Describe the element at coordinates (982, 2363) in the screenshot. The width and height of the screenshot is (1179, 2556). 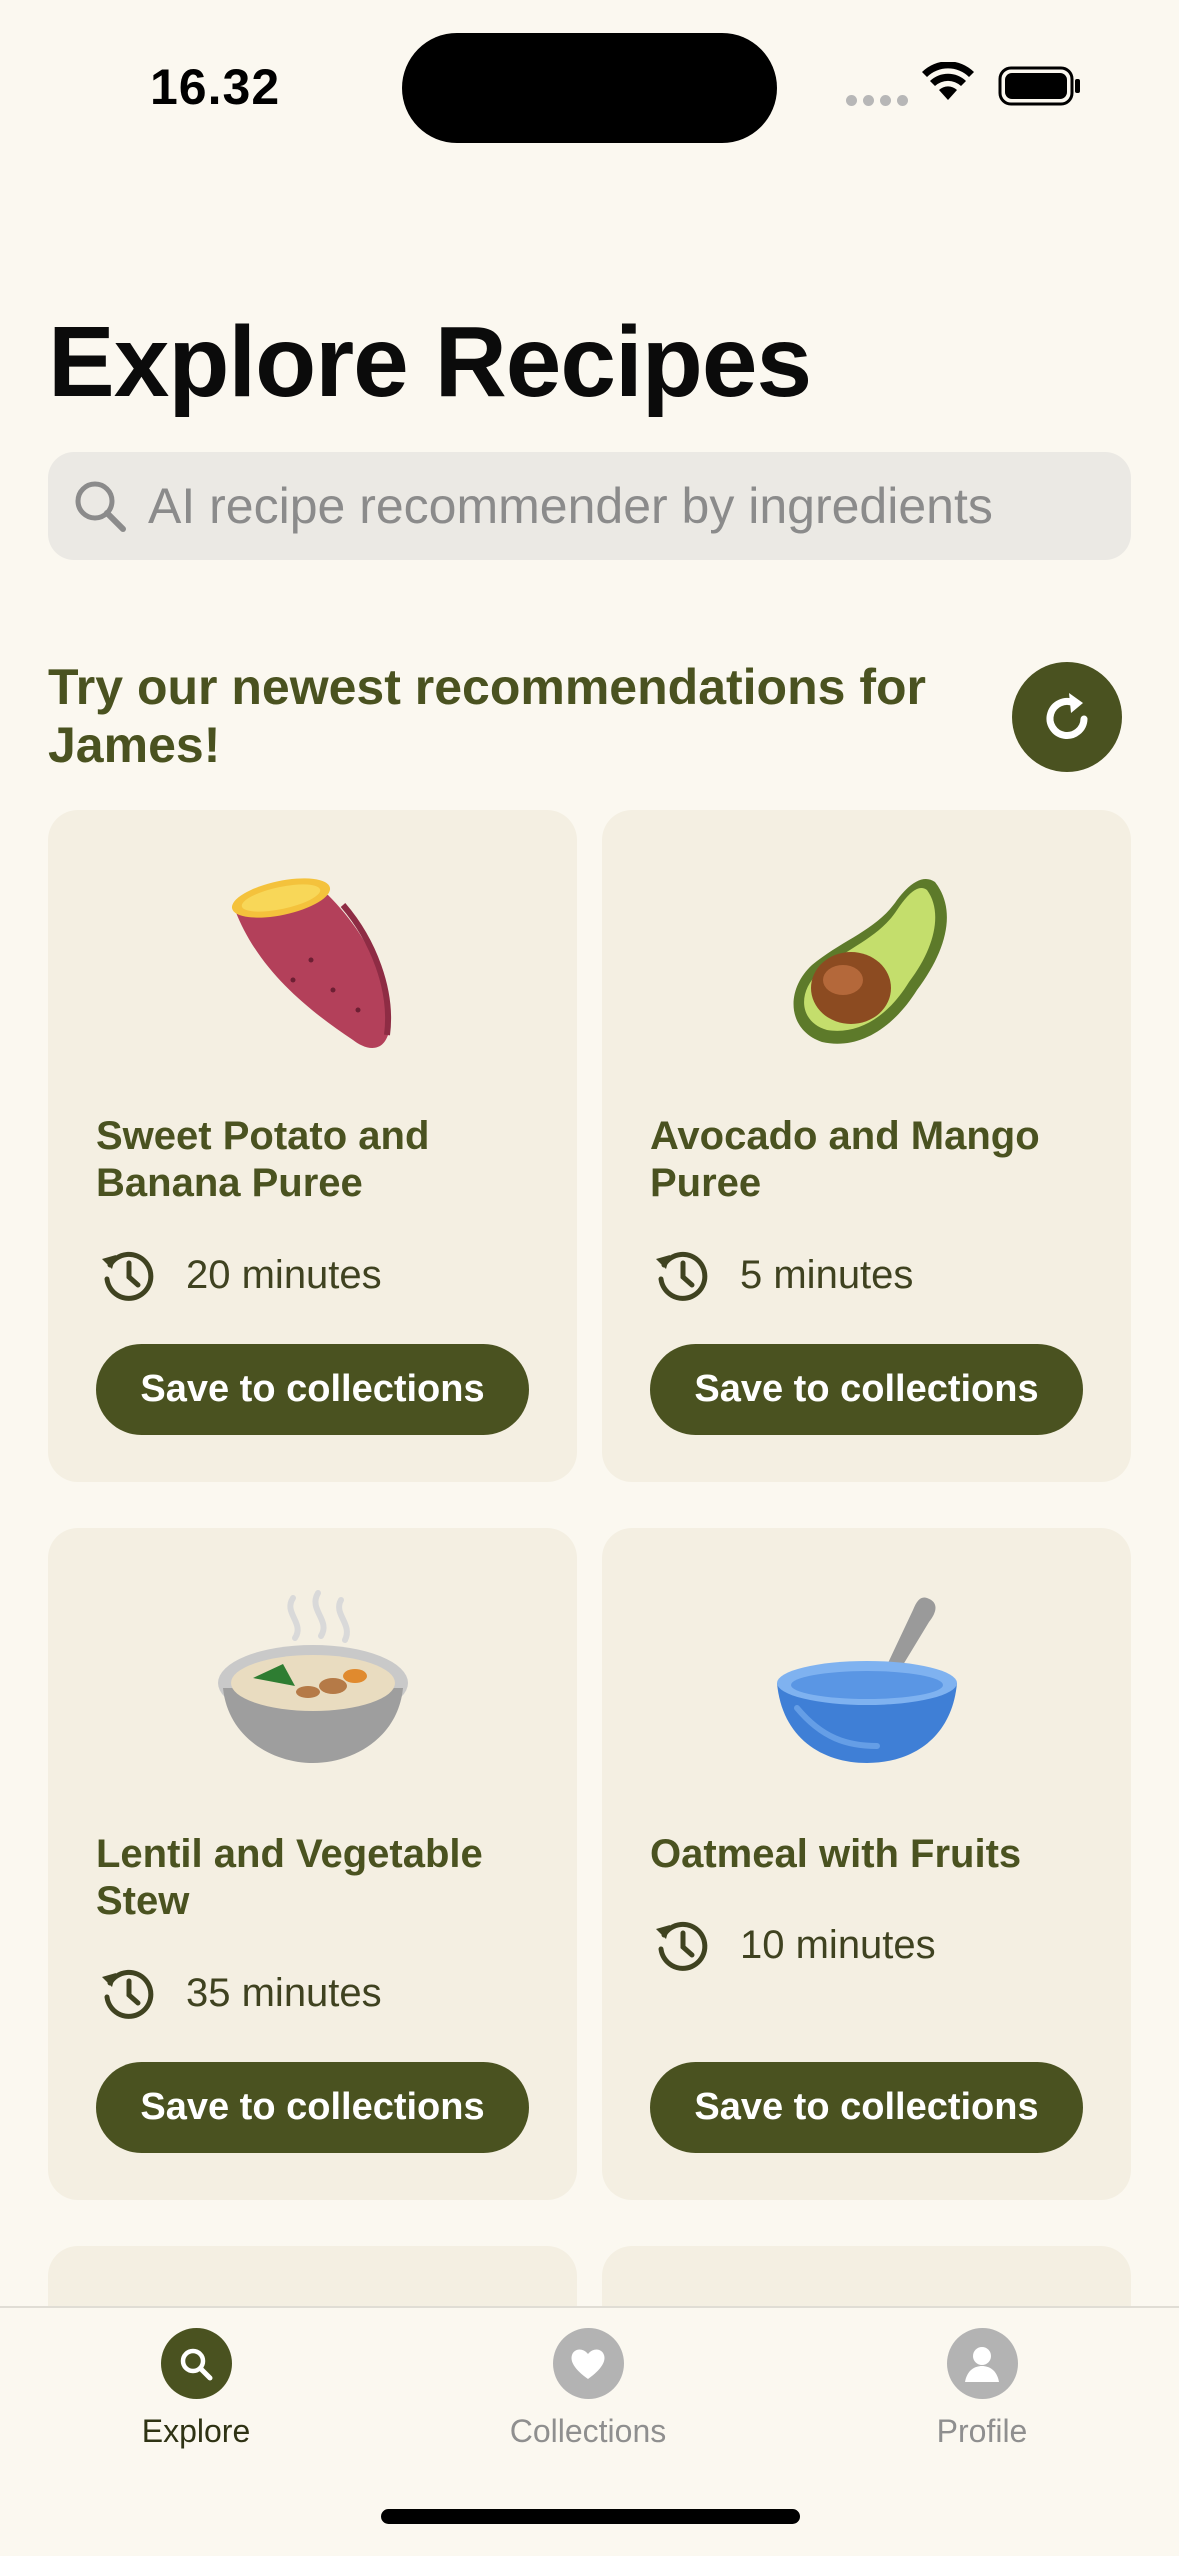
I see `person-icon` at that location.